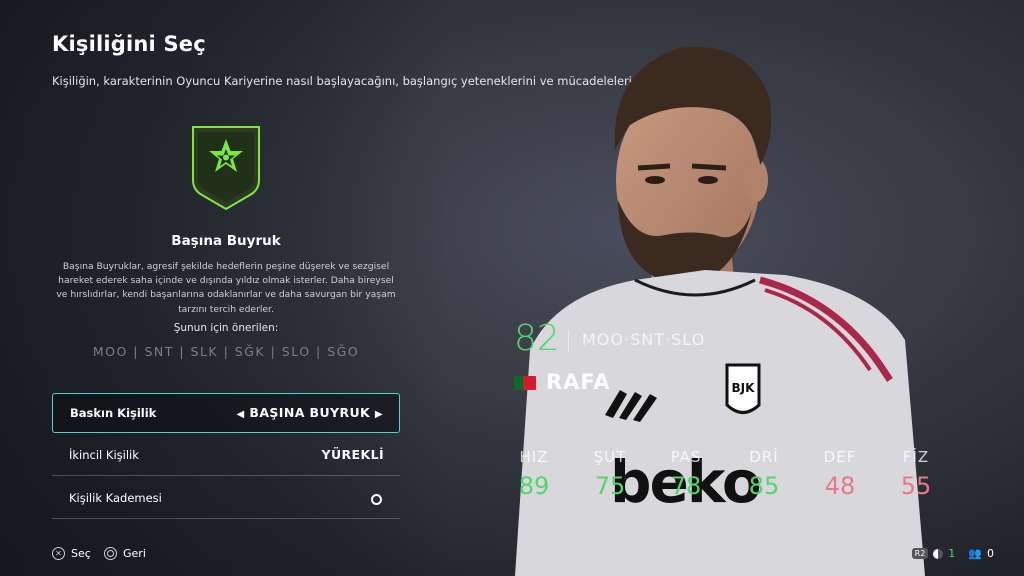  What do you see at coordinates (352, 454) in the screenshot?
I see `secondary-persona-value: YÜREKLİ` at bounding box center [352, 454].